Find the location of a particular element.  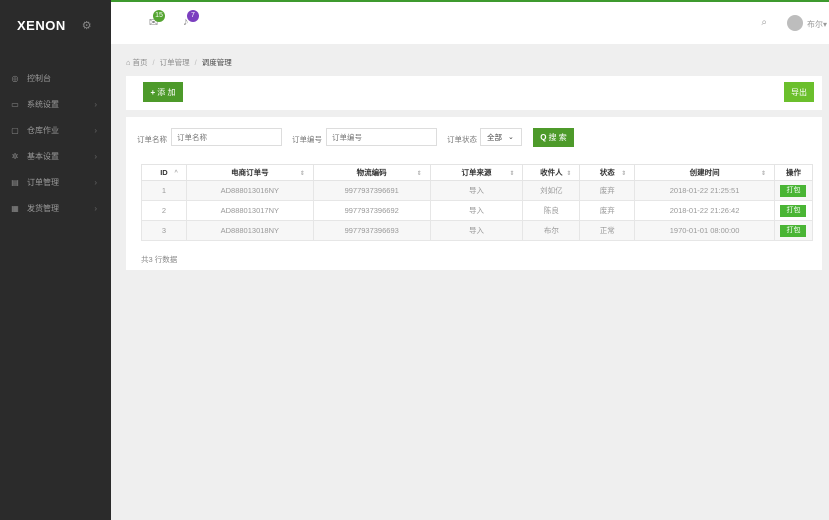

table-header-row: ID ^ 电商订单号 ⇕ 物流编码 ⇕ 订单来源 ⇕ 收件人 ⇕ 状态 ⇕ 创建时间 ⇕ 操作 is located at coordinates (477, 172).